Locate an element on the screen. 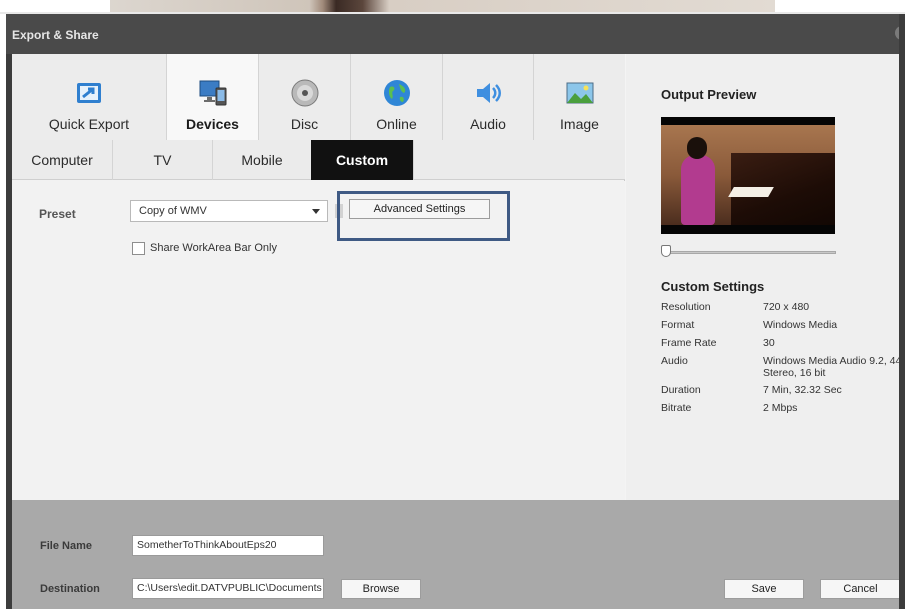 The image size is (905, 609). file-name-label: File Name is located at coordinates (66, 546).